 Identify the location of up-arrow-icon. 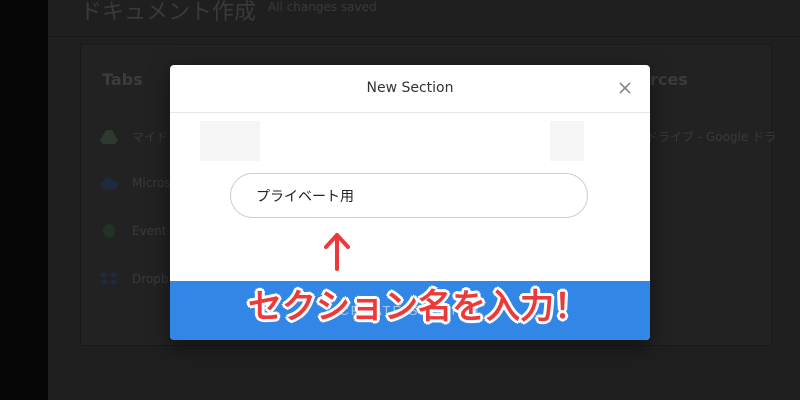
(337, 252).